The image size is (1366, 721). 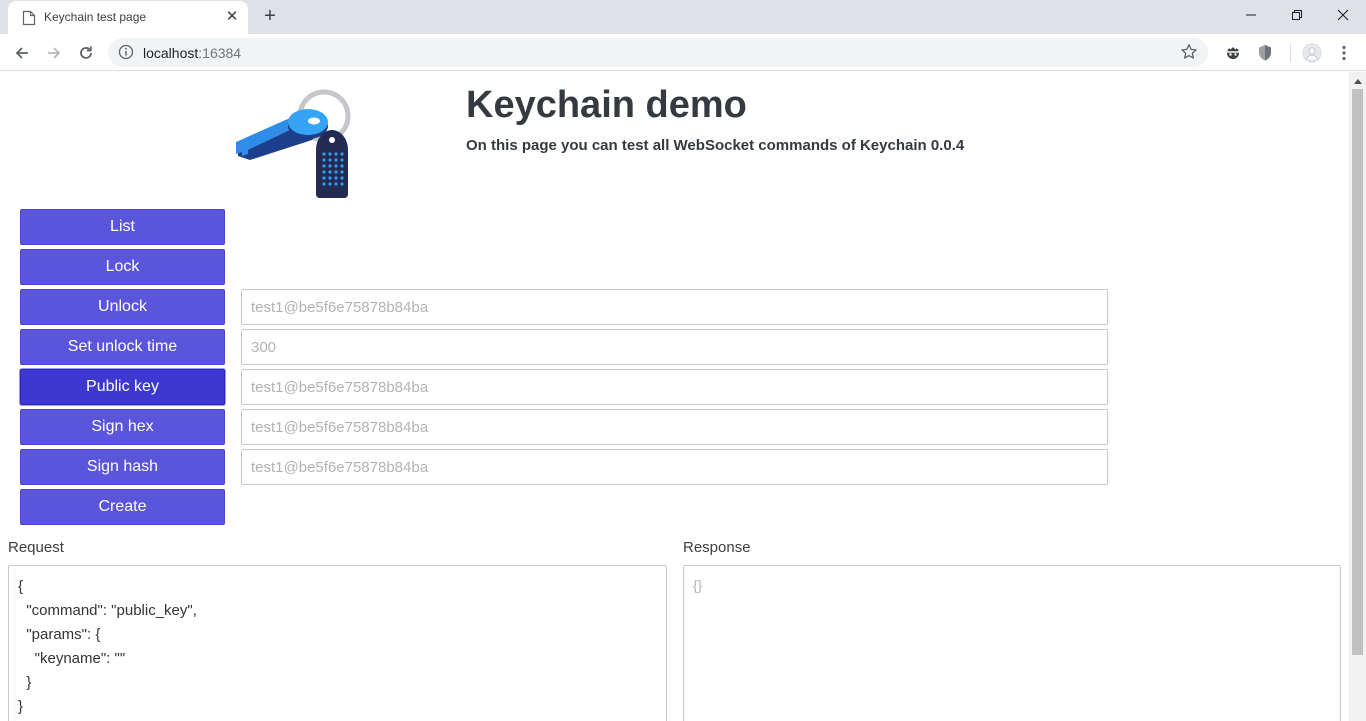 I want to click on public-key-button: Public key, so click(x=122, y=387).